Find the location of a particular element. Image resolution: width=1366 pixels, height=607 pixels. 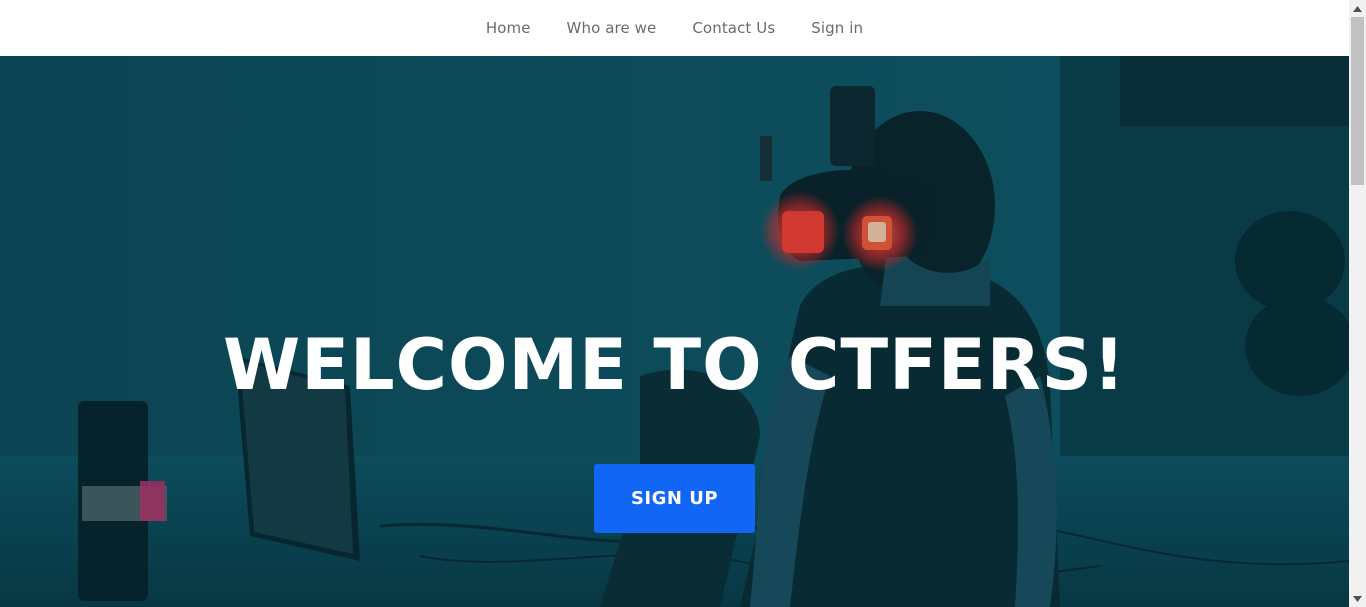

hero-title: WELCOME TO CTFERS! is located at coordinates (674, 365).